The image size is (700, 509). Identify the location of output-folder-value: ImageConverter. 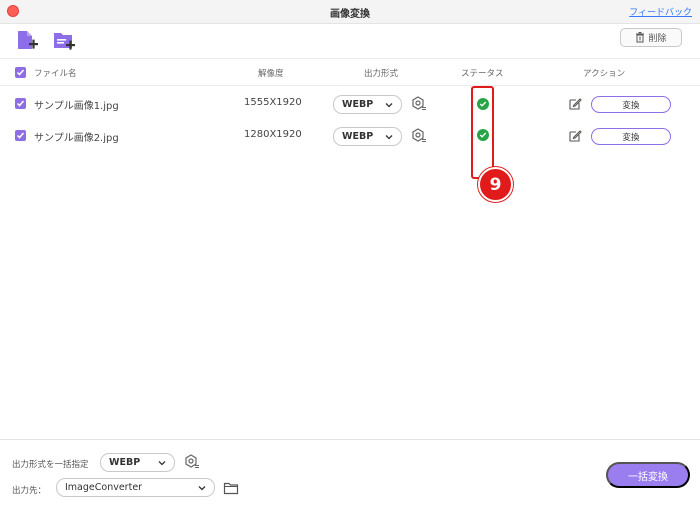
(104, 487).